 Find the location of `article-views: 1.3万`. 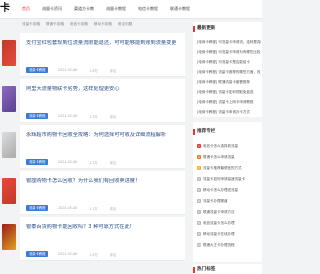

article-views: 1.3万 is located at coordinates (93, 117).